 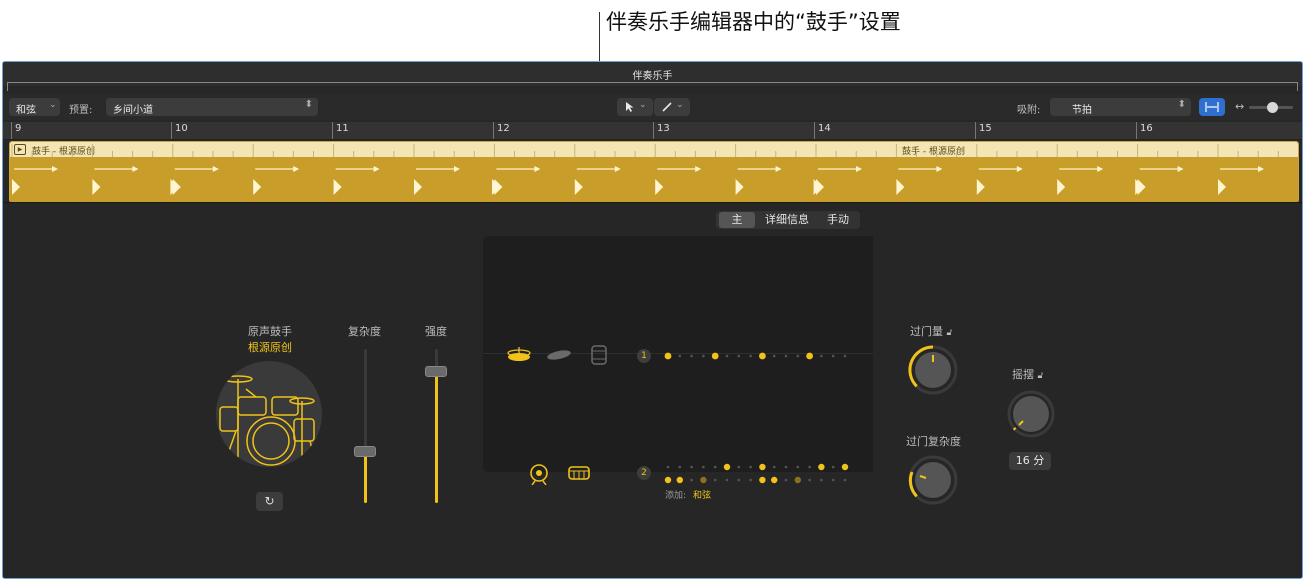 What do you see at coordinates (436, 371) in the screenshot?
I see `loudness-slider-thumb` at bounding box center [436, 371].